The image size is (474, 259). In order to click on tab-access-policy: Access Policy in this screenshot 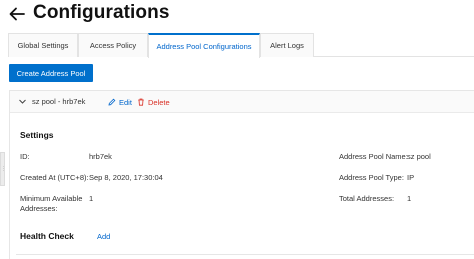, I will do `click(113, 45)`.